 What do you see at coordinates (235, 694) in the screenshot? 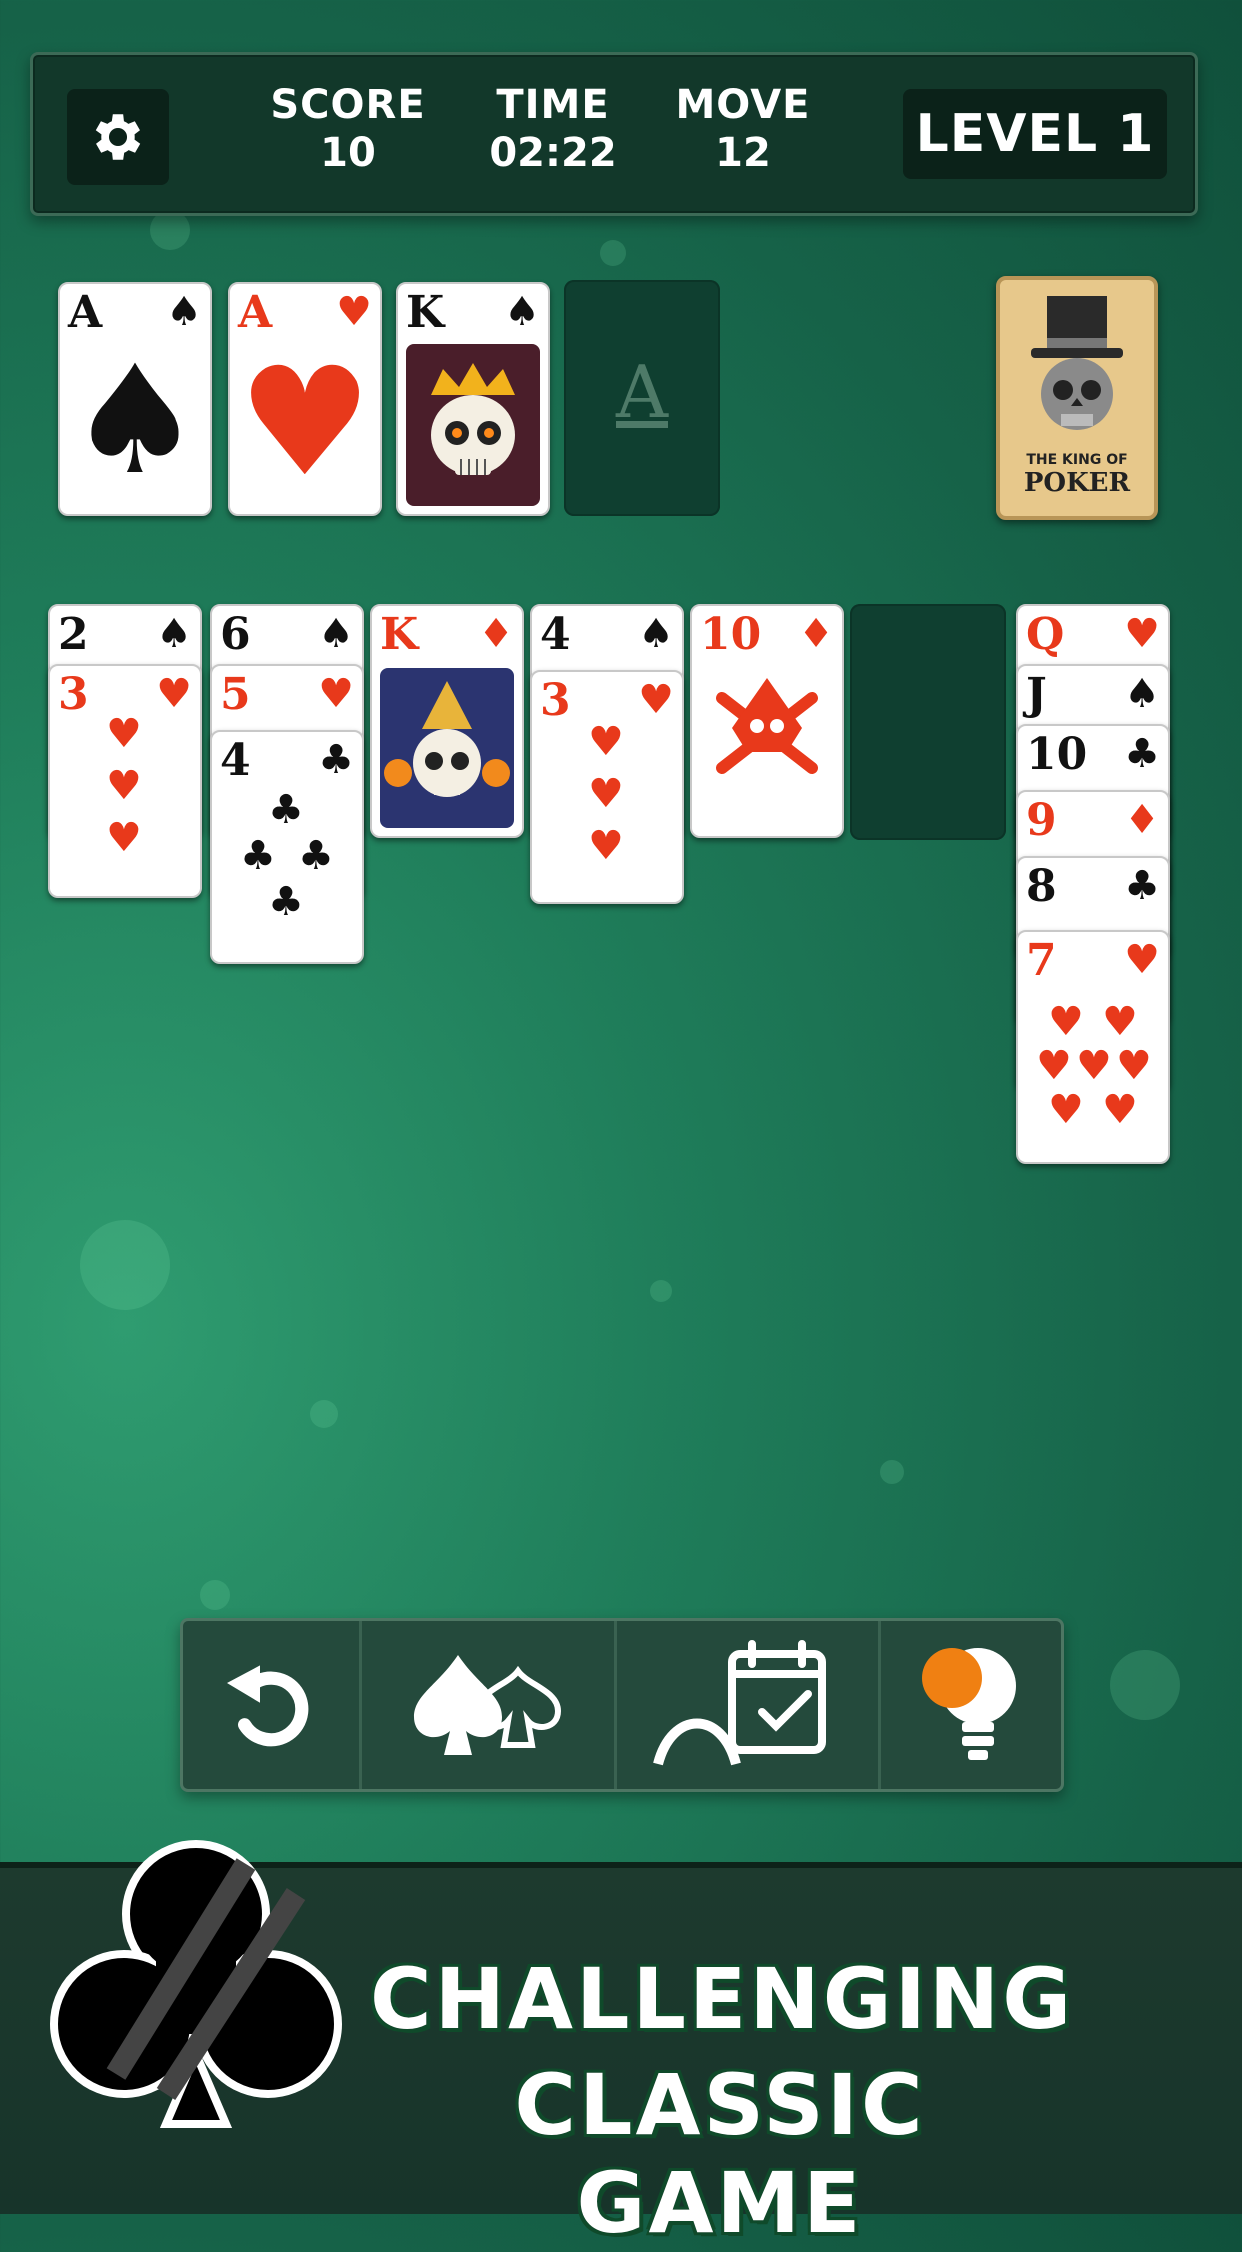
I see `card-rank: 5` at bounding box center [235, 694].